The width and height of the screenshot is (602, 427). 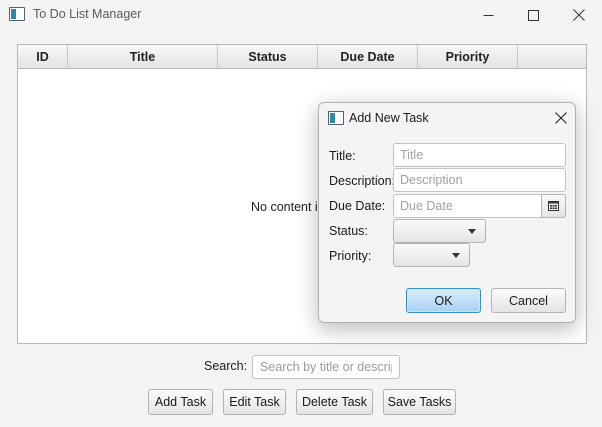 What do you see at coordinates (348, 231) in the screenshot?
I see `status-label: Status:` at bounding box center [348, 231].